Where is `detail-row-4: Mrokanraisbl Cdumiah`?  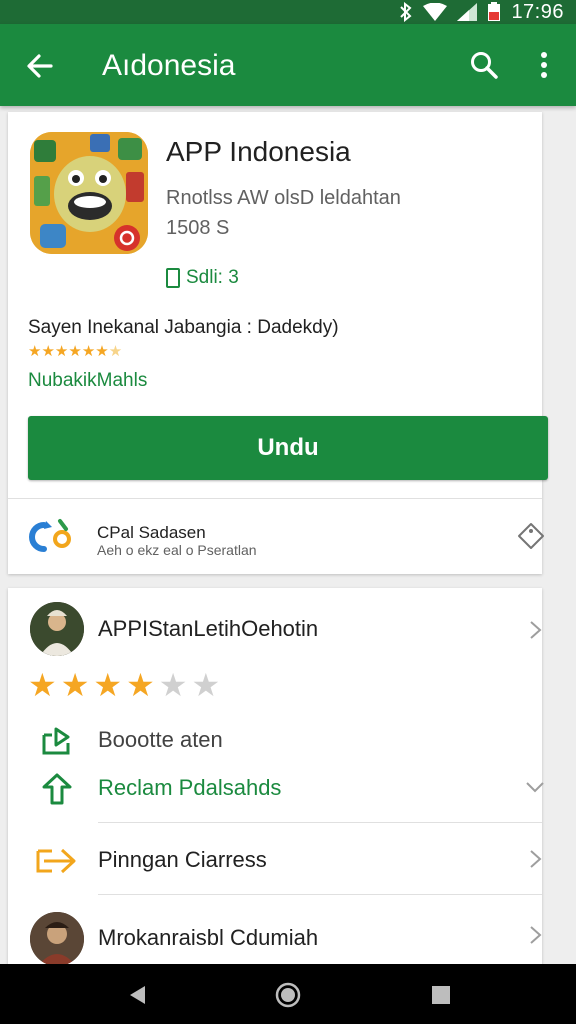
detail-row-4: Mrokanraisbl Cdumiah is located at coordinates (275, 939).